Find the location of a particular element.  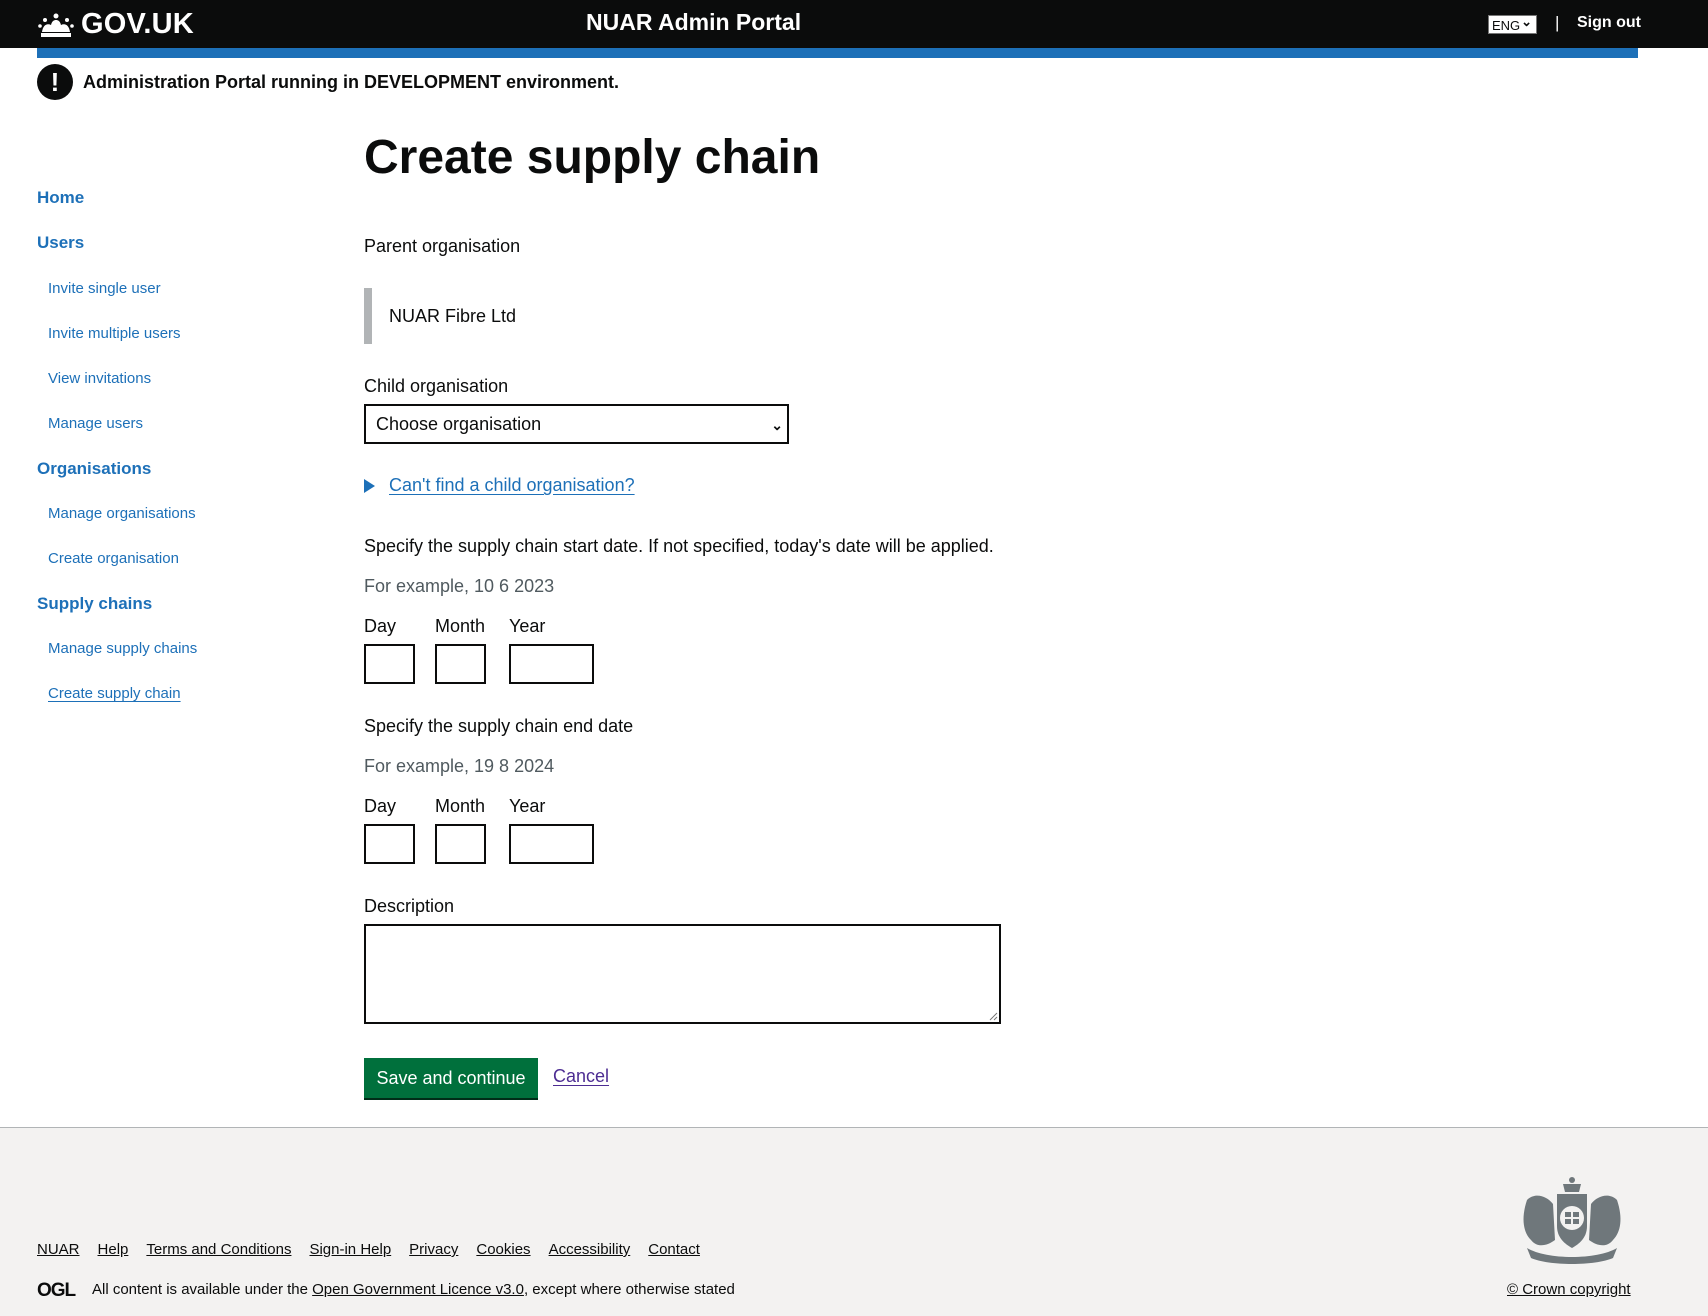

start-month-label: Month is located at coordinates (460, 626).